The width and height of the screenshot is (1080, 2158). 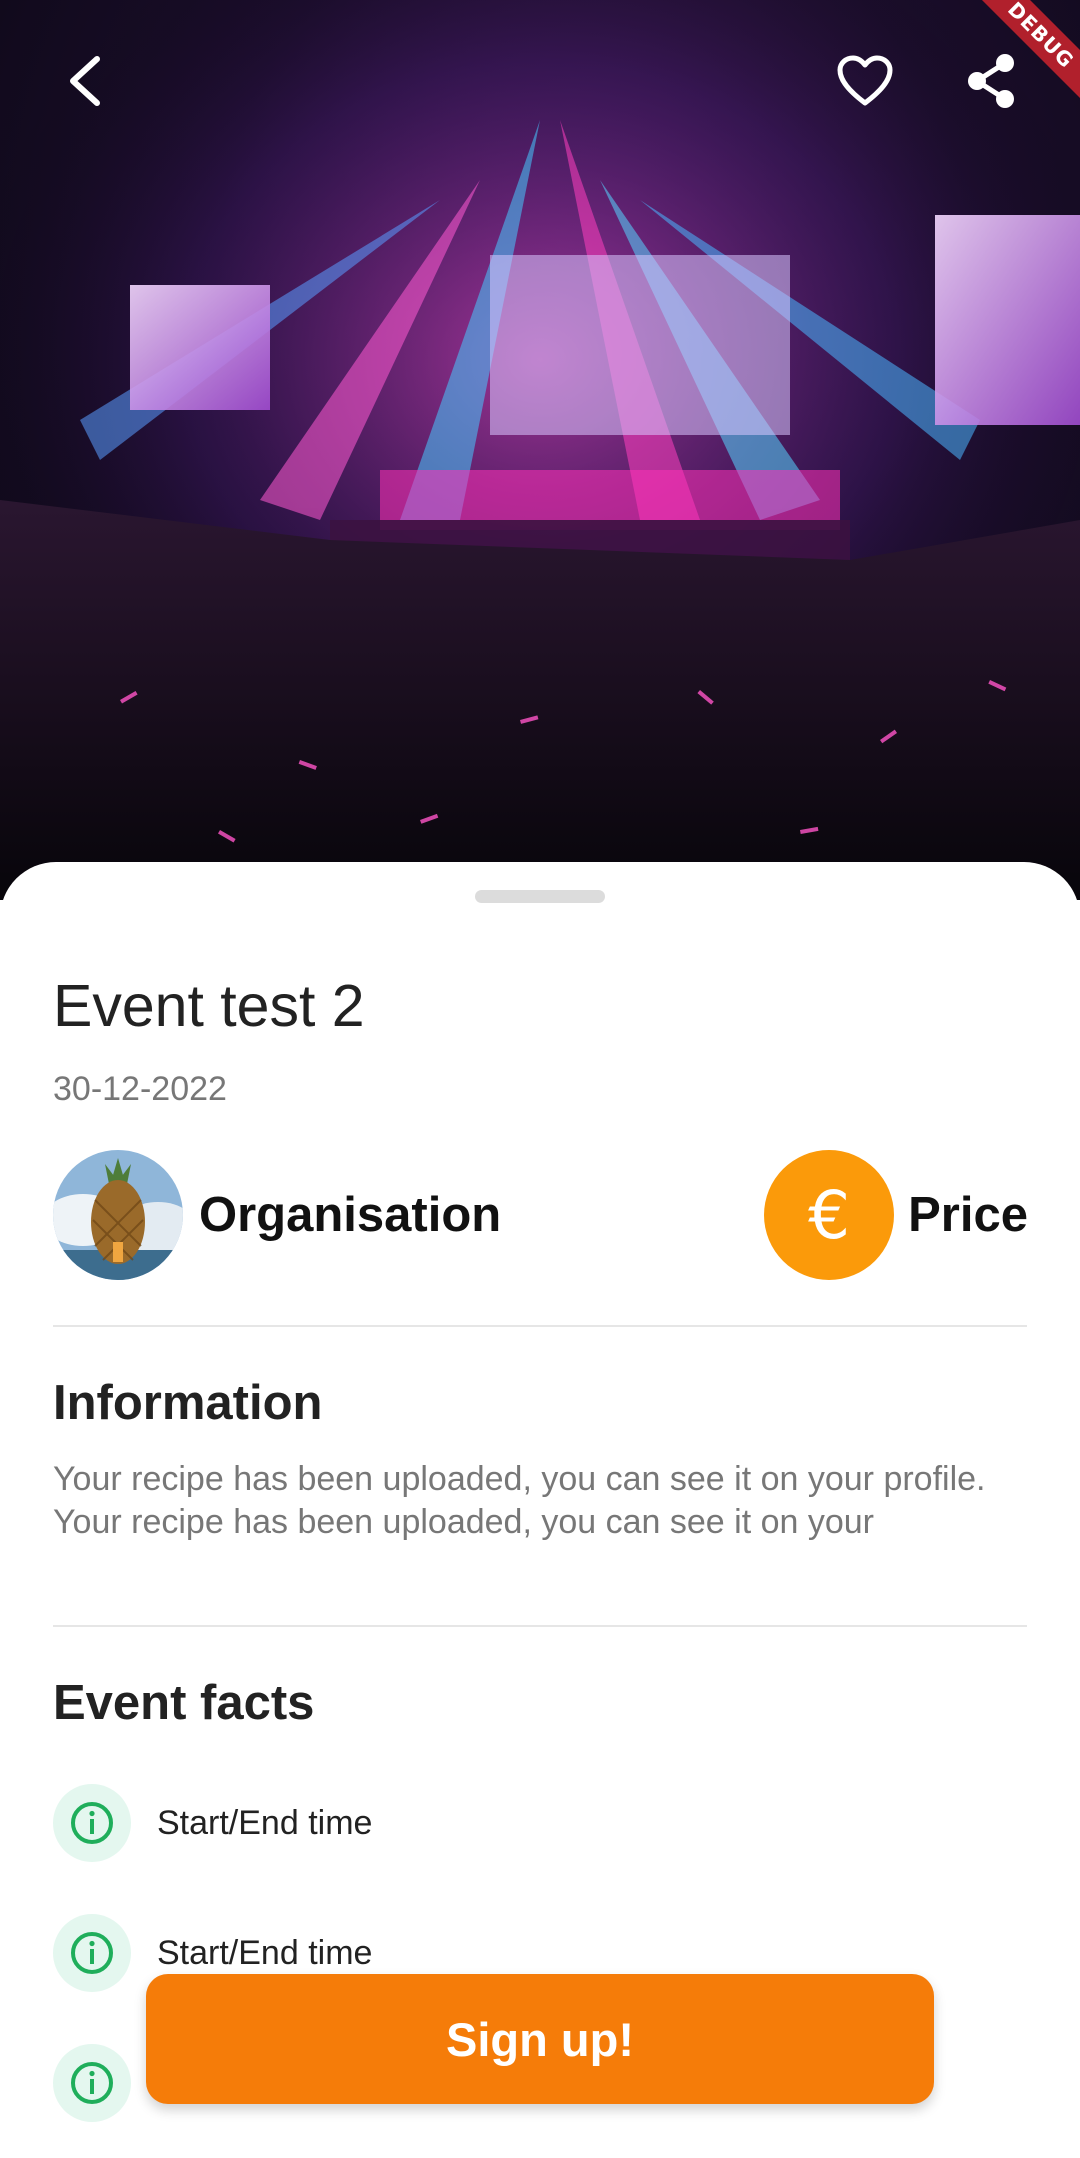 I want to click on drag-handle, so click(x=540, y=896).